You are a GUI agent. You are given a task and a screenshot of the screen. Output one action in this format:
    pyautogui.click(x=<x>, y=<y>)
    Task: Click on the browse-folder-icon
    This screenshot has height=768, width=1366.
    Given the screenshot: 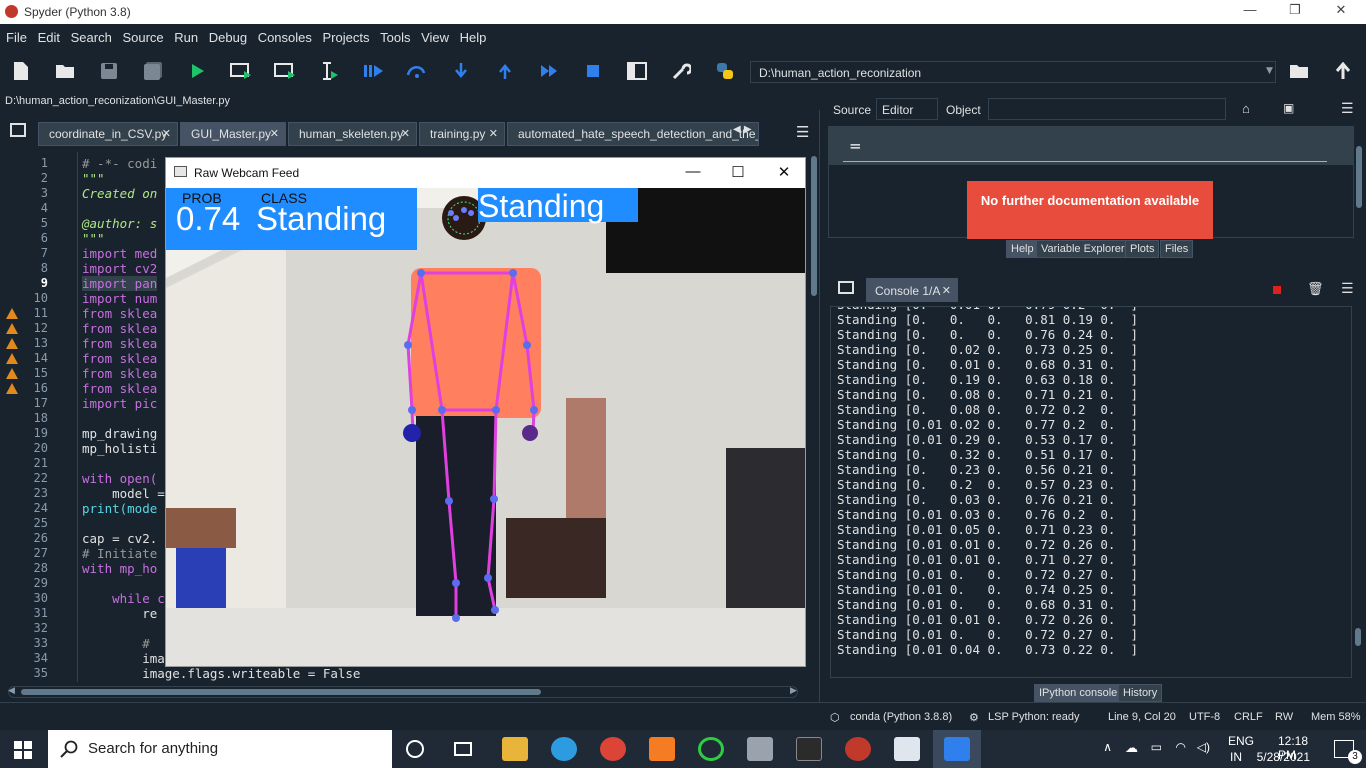 What is the action you would take?
    pyautogui.click(x=1299, y=71)
    